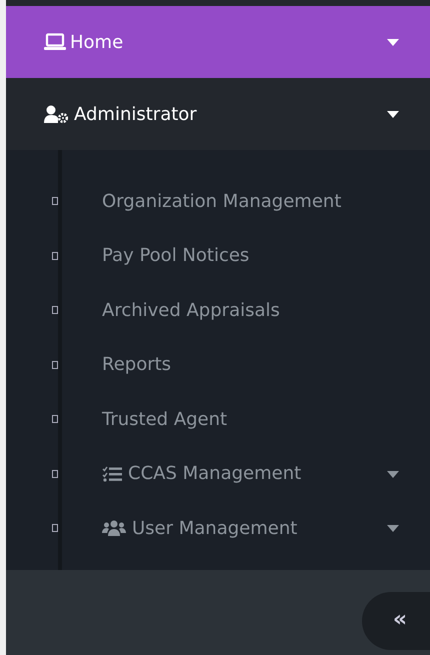 Image resolution: width=430 pixels, height=655 pixels. Describe the element at coordinates (55, 42) in the screenshot. I see `laptop-icon` at that location.